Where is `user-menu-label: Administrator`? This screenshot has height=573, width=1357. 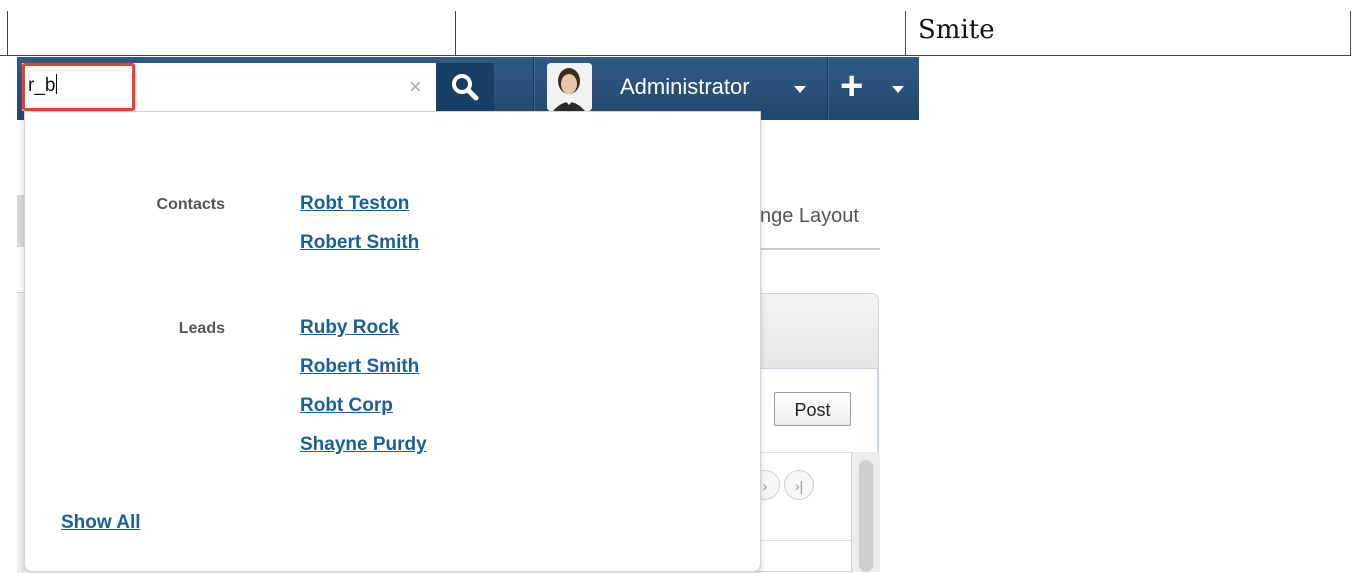 user-menu-label: Administrator is located at coordinates (685, 87).